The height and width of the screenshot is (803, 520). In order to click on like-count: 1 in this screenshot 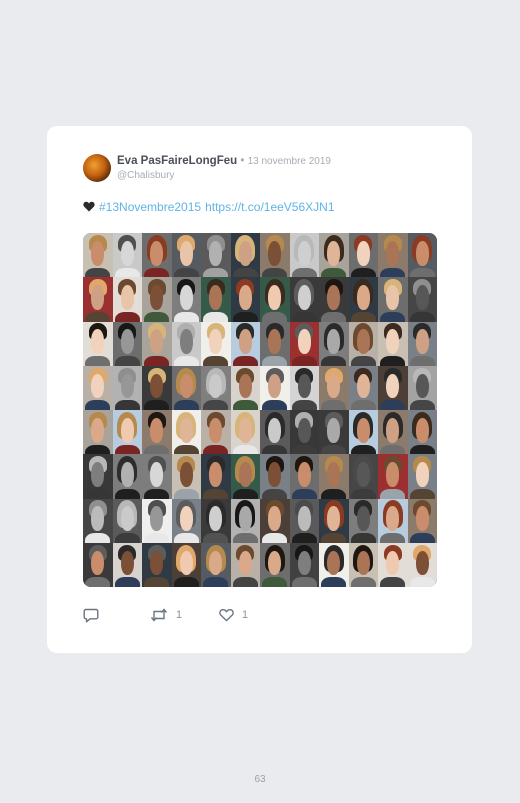, I will do `click(245, 615)`.